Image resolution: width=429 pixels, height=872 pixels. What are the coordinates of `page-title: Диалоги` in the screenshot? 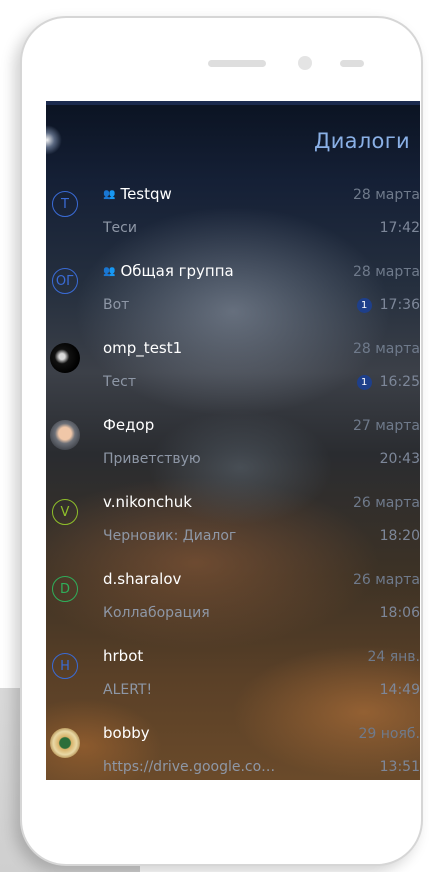 It's located at (362, 141).